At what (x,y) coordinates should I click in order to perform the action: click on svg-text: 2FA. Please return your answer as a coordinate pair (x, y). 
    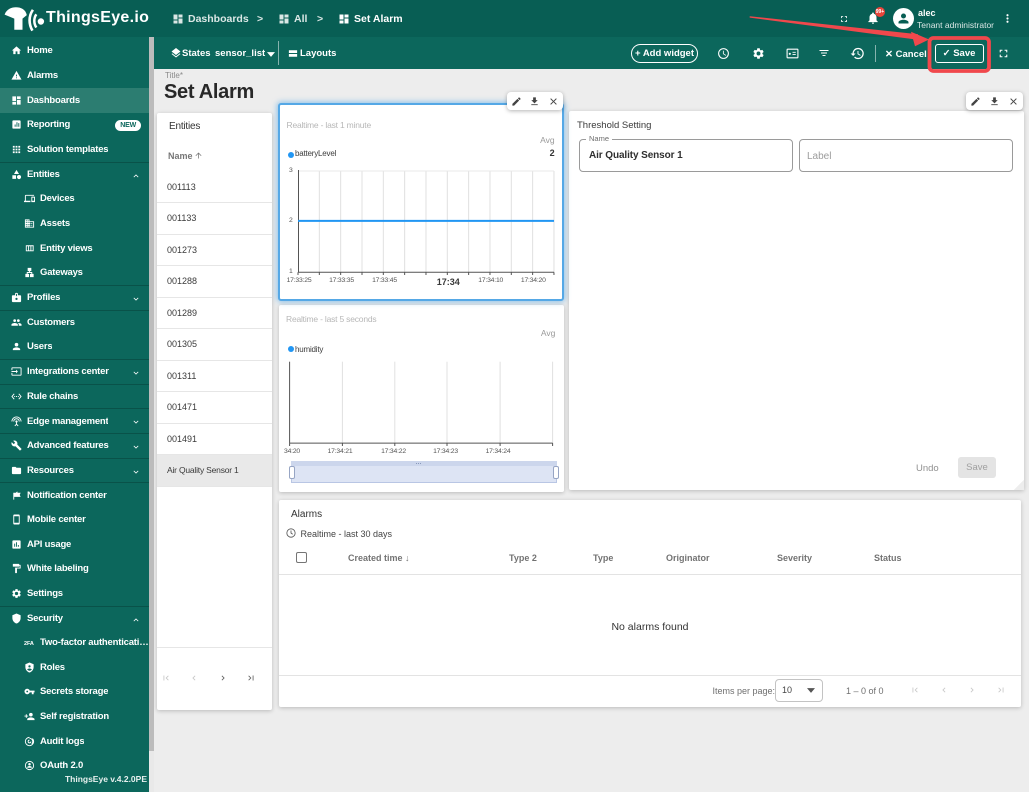
    Looking at the image, I should click on (29, 644).